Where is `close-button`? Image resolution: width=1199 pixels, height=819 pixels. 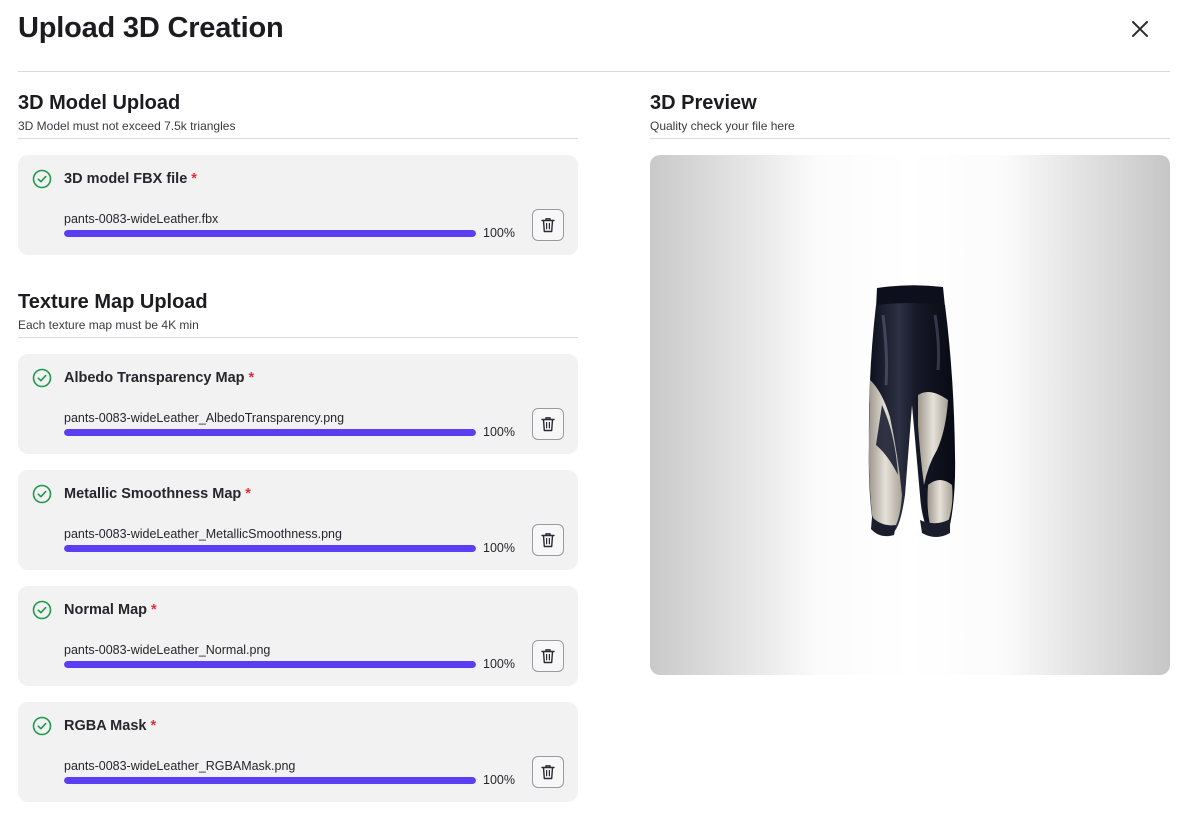
close-button is located at coordinates (1140, 29).